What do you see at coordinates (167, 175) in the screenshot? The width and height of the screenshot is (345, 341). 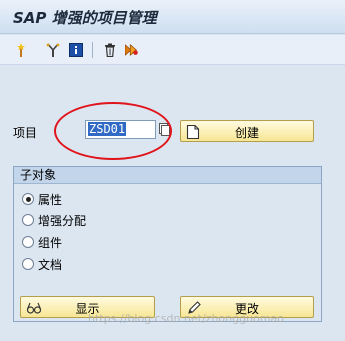 I see `subobjects-title: 子对象` at bounding box center [167, 175].